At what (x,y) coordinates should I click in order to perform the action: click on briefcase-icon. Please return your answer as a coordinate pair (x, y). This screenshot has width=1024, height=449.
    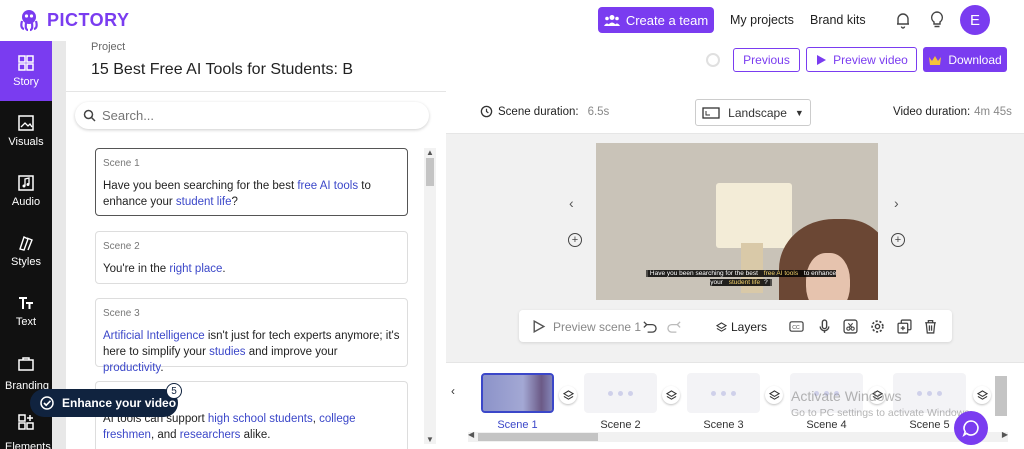
    Looking at the image, I should click on (26, 364).